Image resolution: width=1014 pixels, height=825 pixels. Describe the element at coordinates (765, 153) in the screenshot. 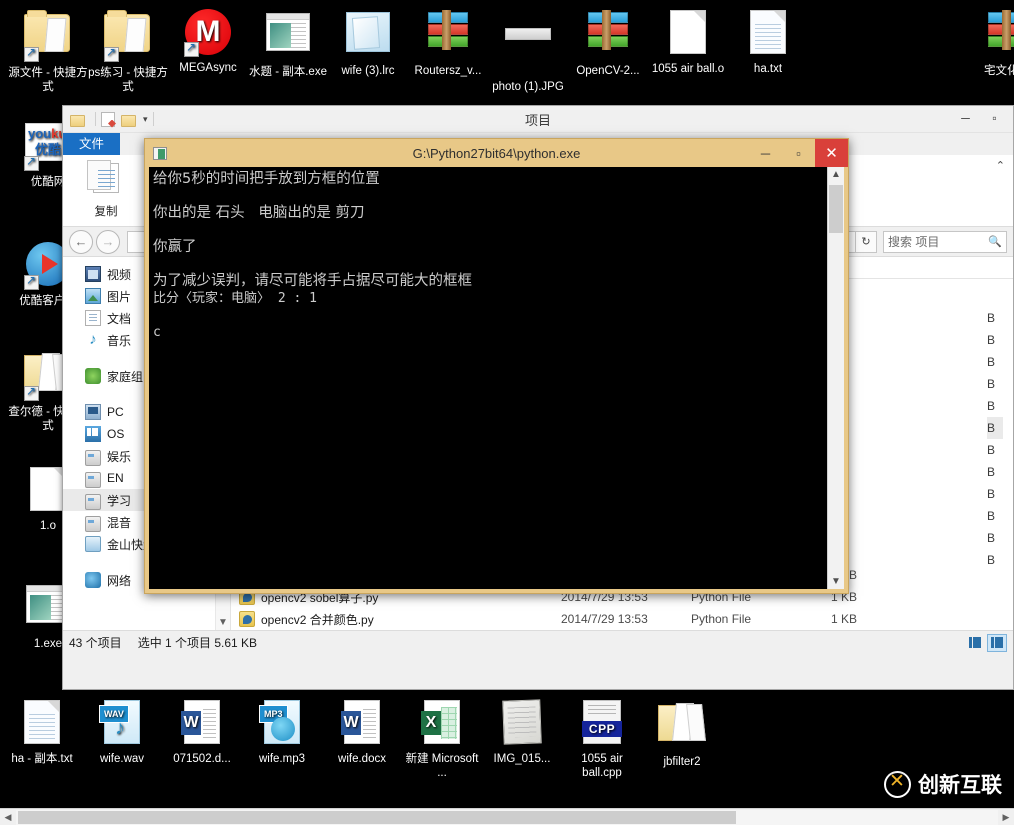

I see `console-minimize-button: －` at that location.